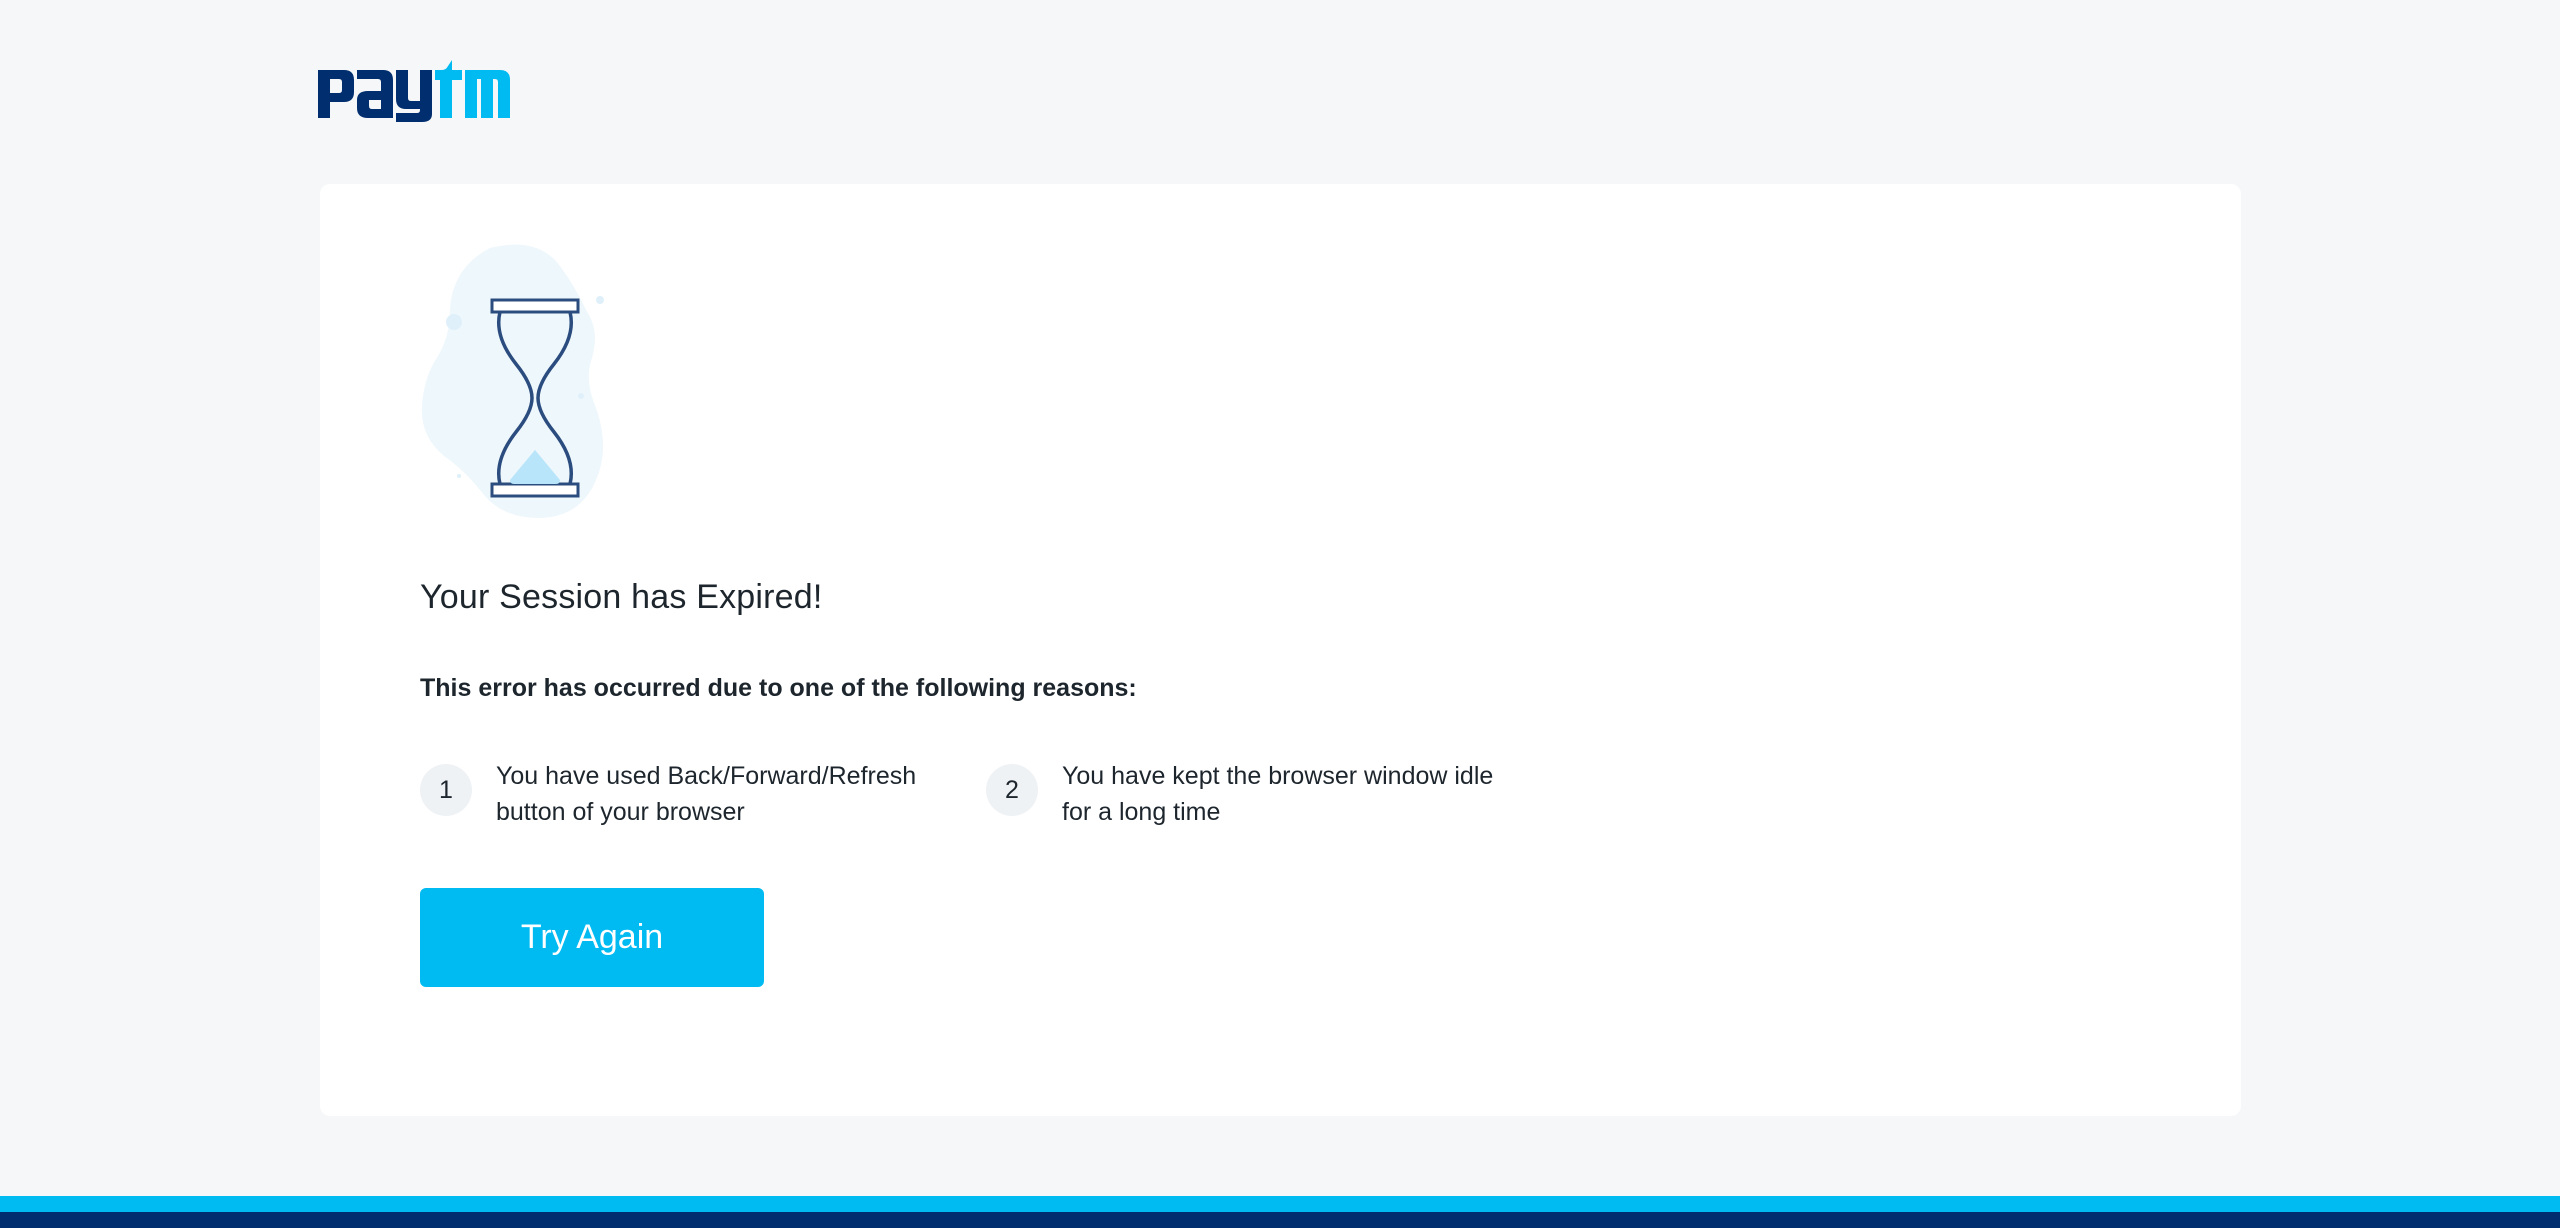 The image size is (2560, 1228). Describe the element at coordinates (539, 384) in the screenshot. I see `hourglass-icon` at that location.